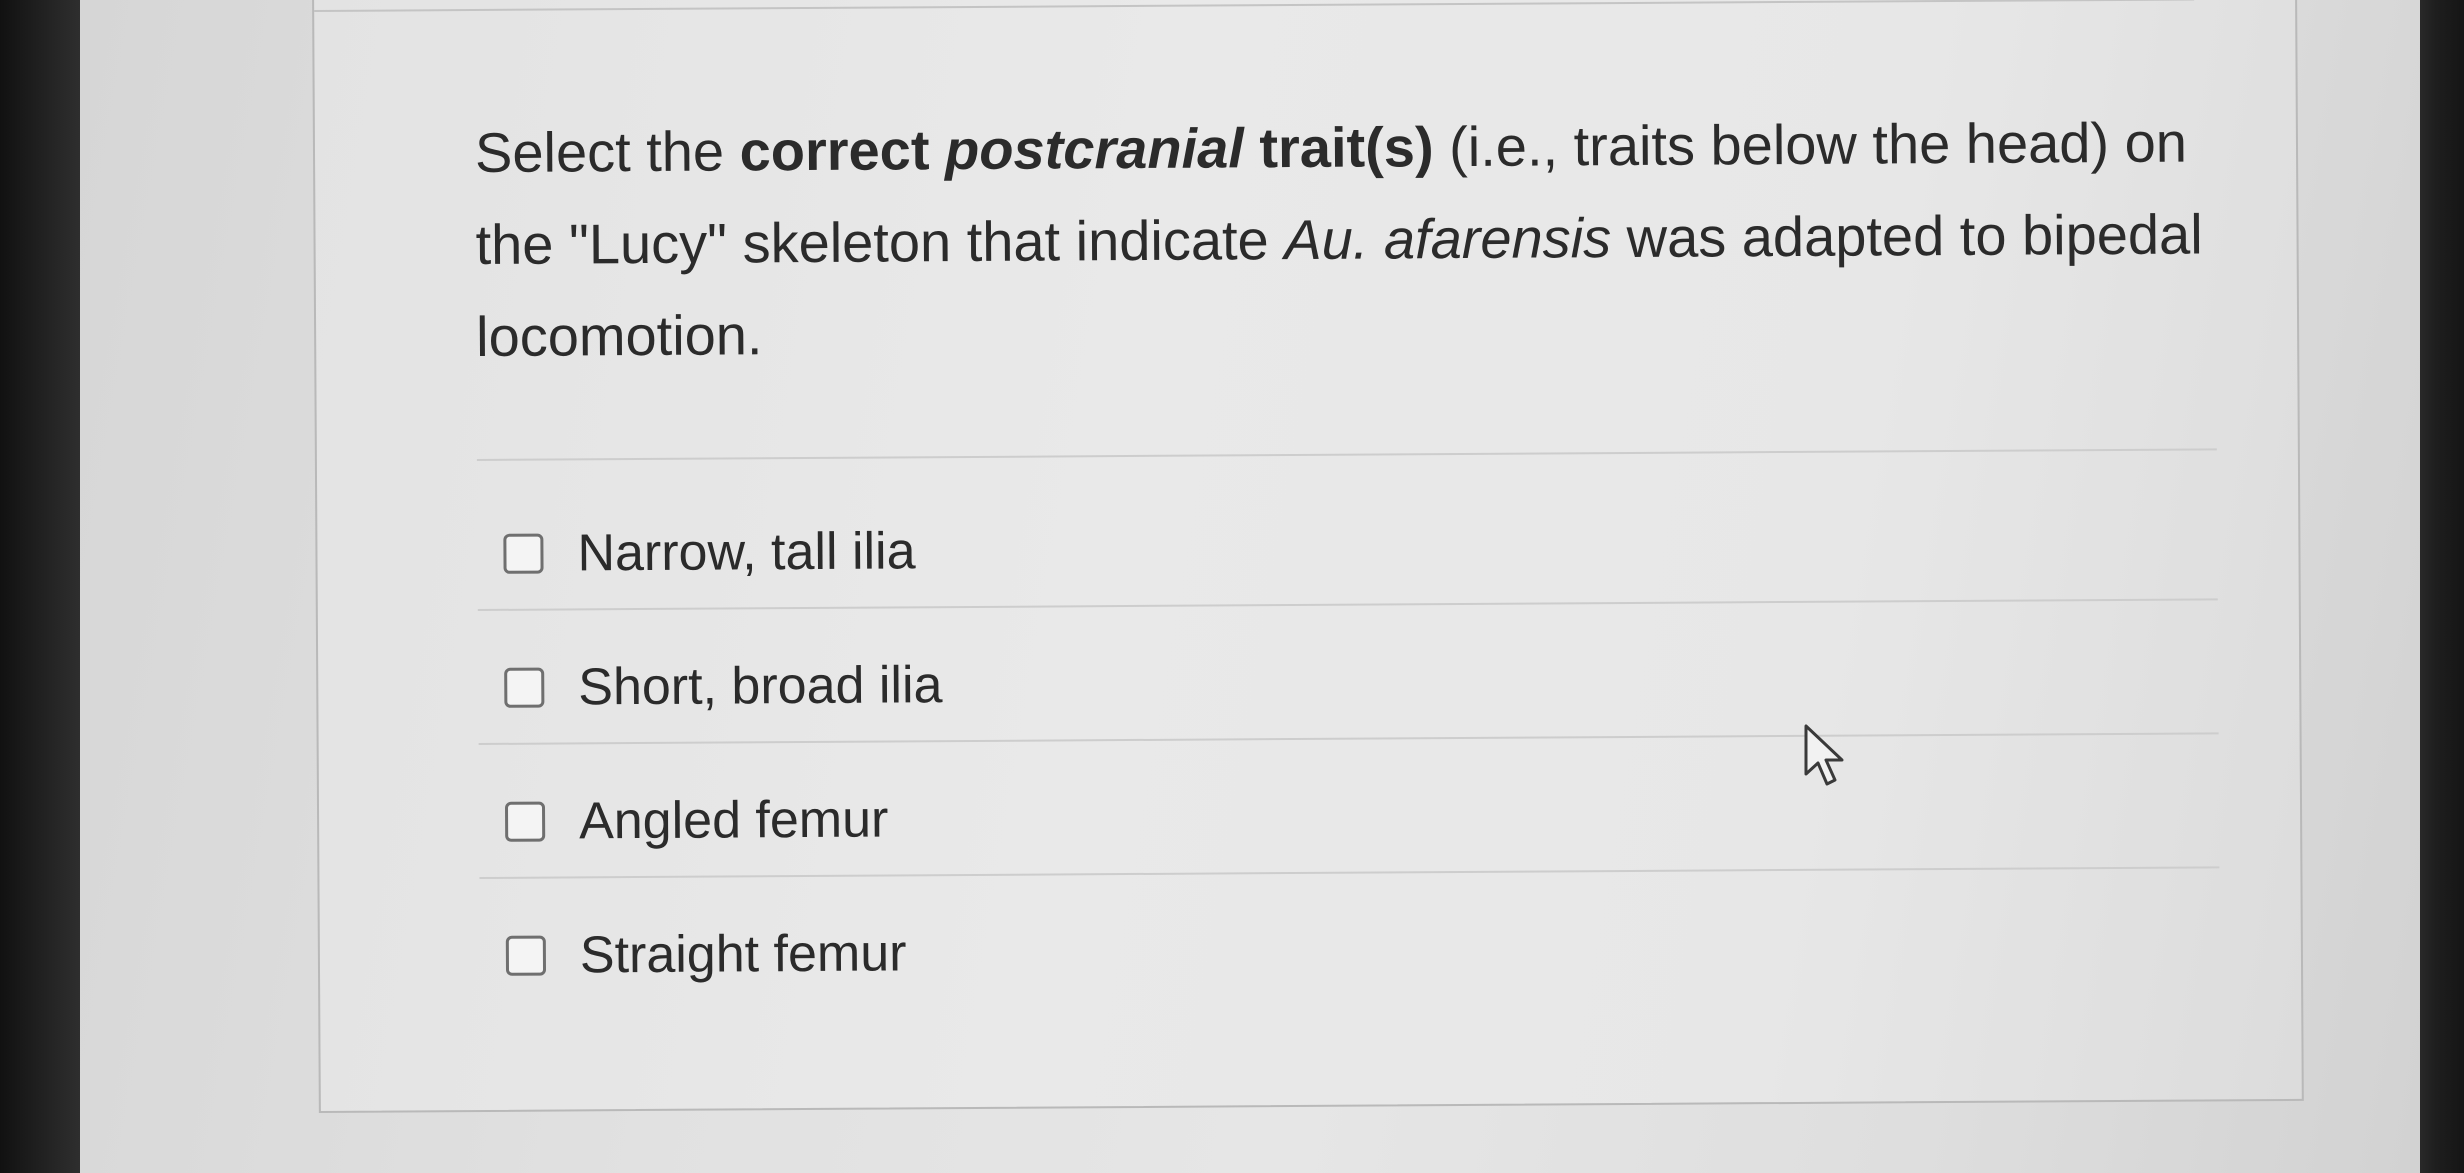 The width and height of the screenshot is (2464, 1173). Describe the element at coordinates (1346, 455) in the screenshot. I see `question-divider` at that location.